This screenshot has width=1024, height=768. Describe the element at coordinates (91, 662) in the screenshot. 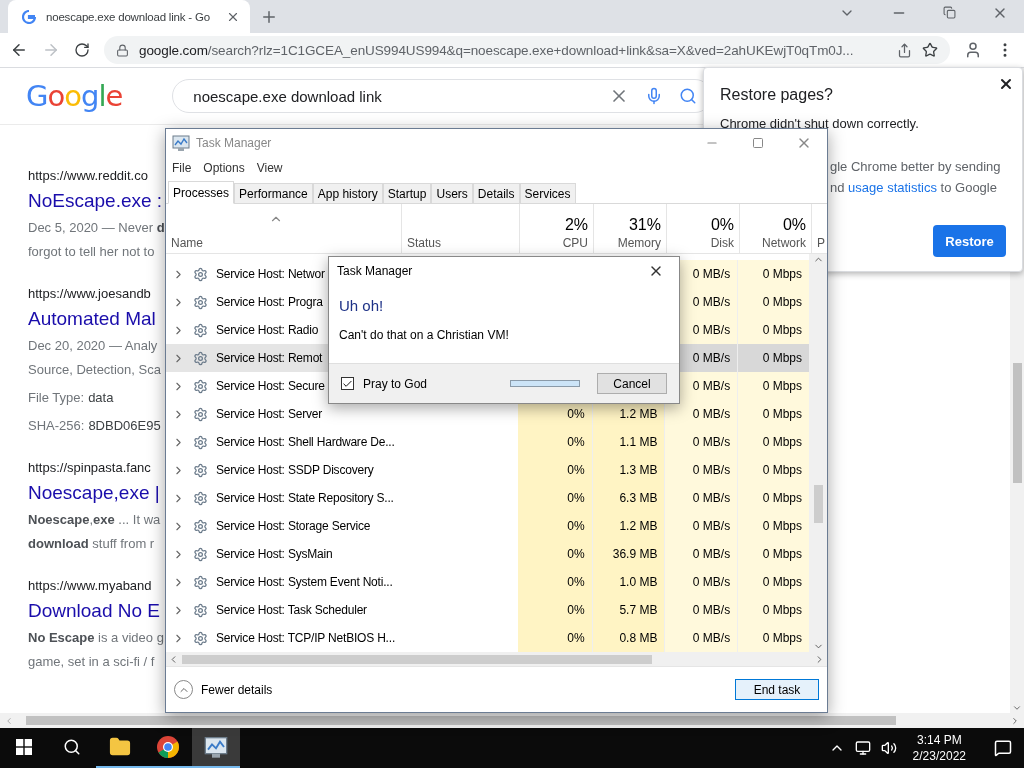

I see `result-snippet: game, set in a sci-fi / f` at that location.